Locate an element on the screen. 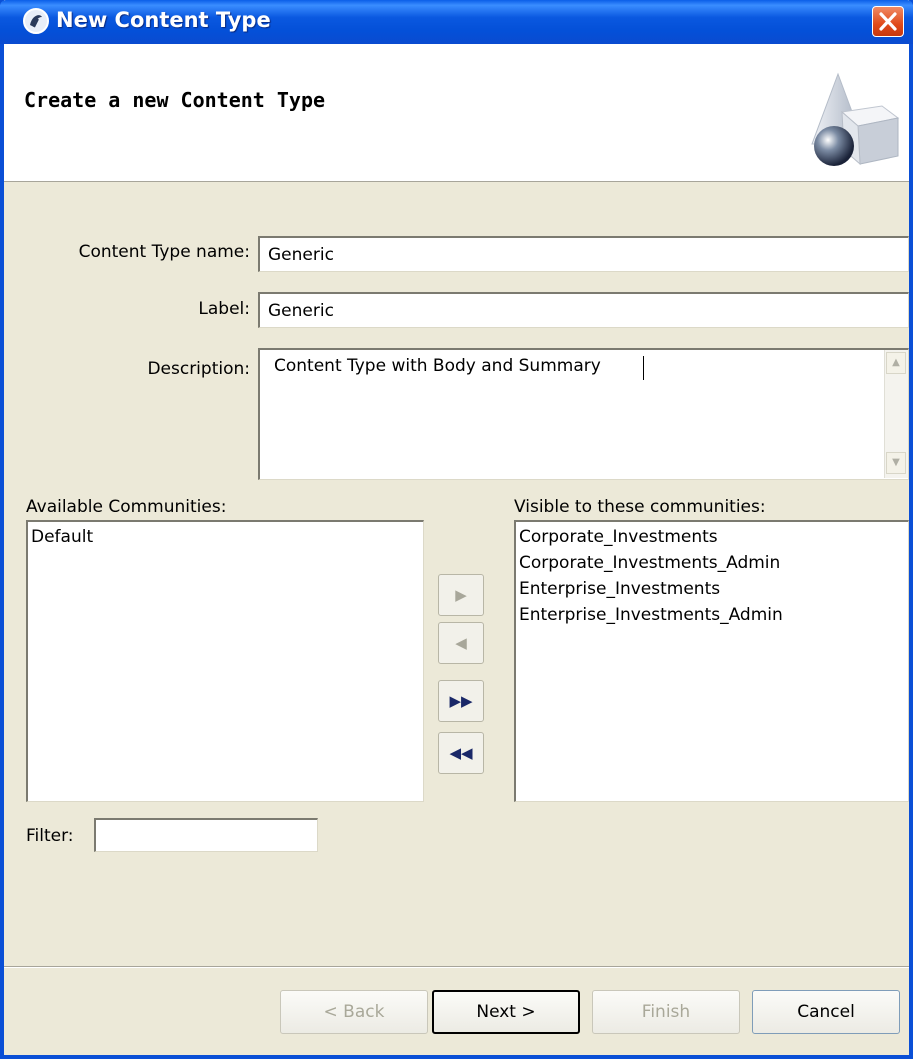  remove-all-communities-button: ◀◀ is located at coordinates (461, 753).